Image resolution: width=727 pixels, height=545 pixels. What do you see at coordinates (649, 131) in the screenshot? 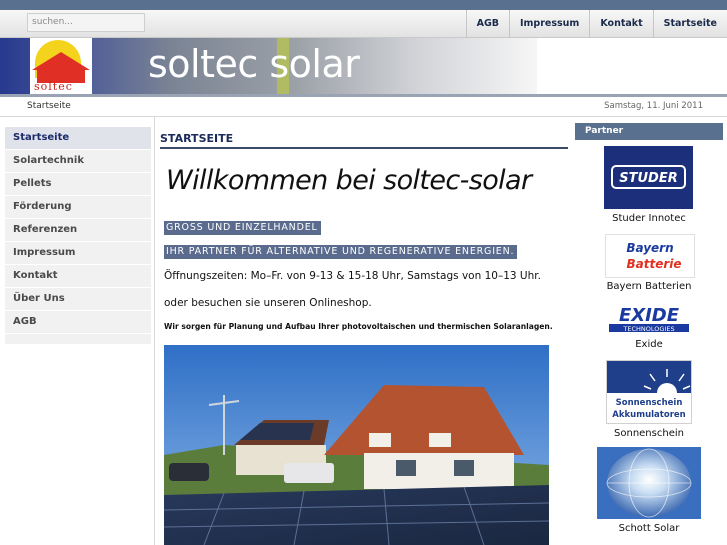
I see `partner-heading: Partner` at bounding box center [649, 131].